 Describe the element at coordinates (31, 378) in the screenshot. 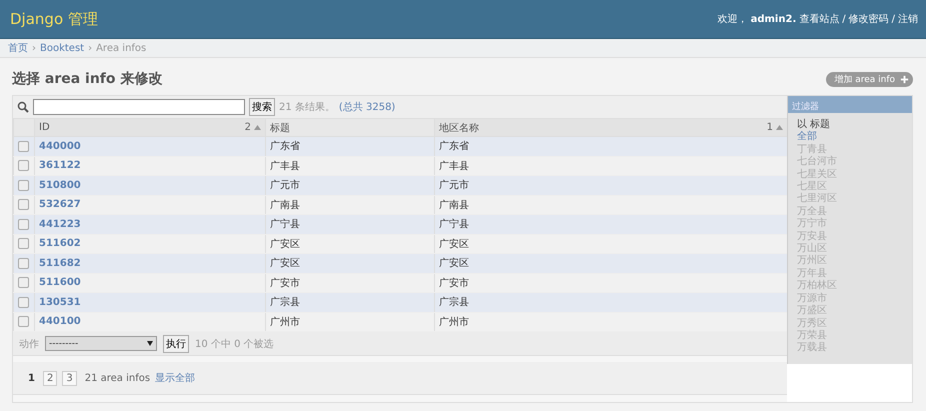

I see `current-page: 1` at that location.